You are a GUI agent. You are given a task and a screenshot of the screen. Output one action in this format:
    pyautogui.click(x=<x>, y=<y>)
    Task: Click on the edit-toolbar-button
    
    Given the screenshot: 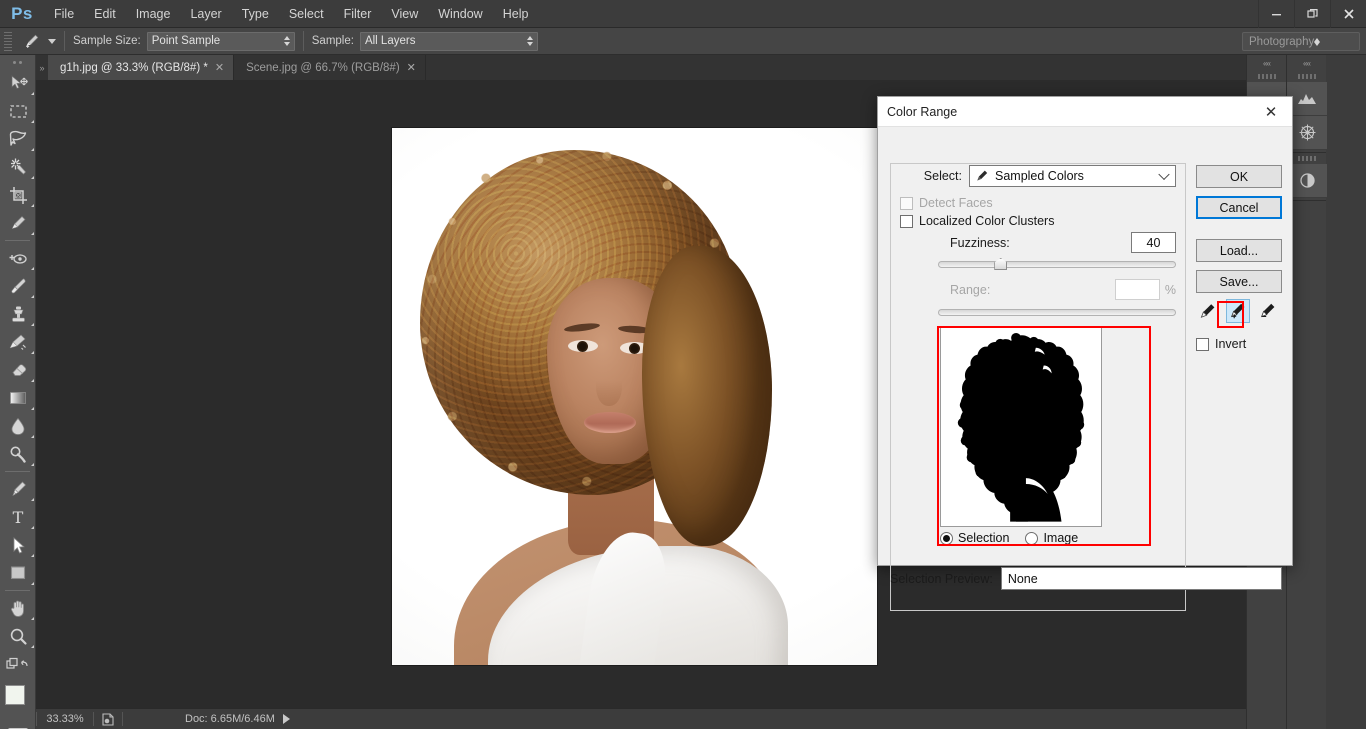 What is the action you would take?
    pyautogui.click(x=18, y=664)
    